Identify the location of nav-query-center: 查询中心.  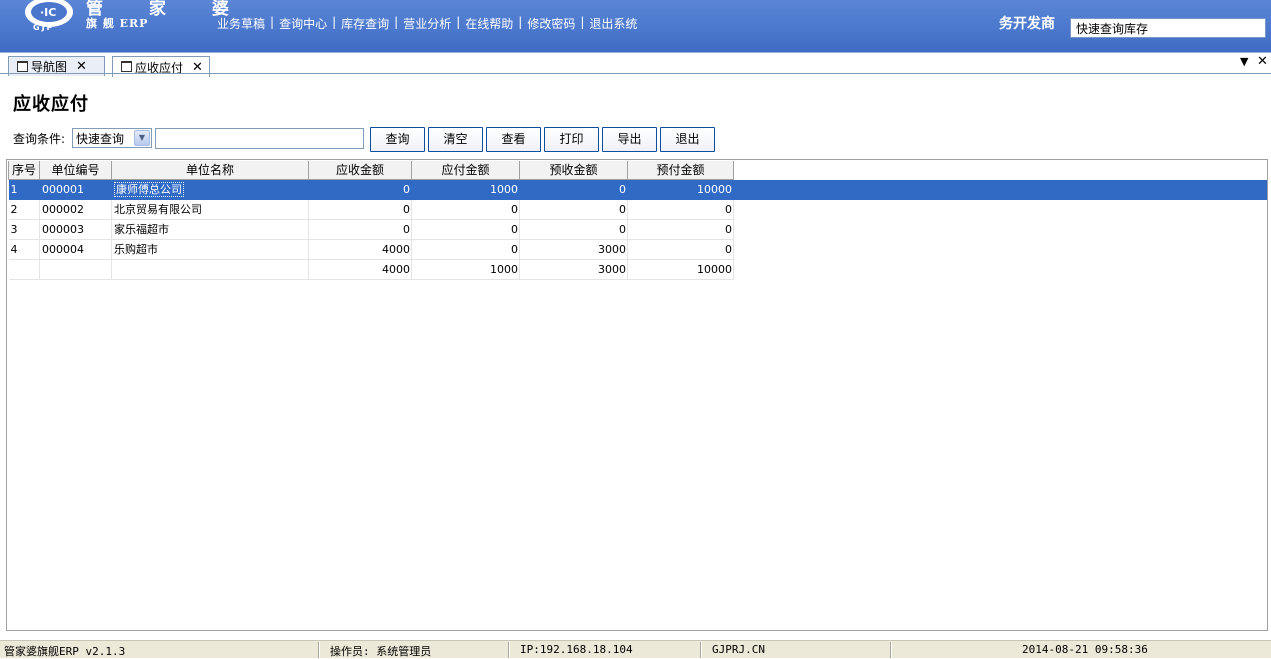
(303, 23).